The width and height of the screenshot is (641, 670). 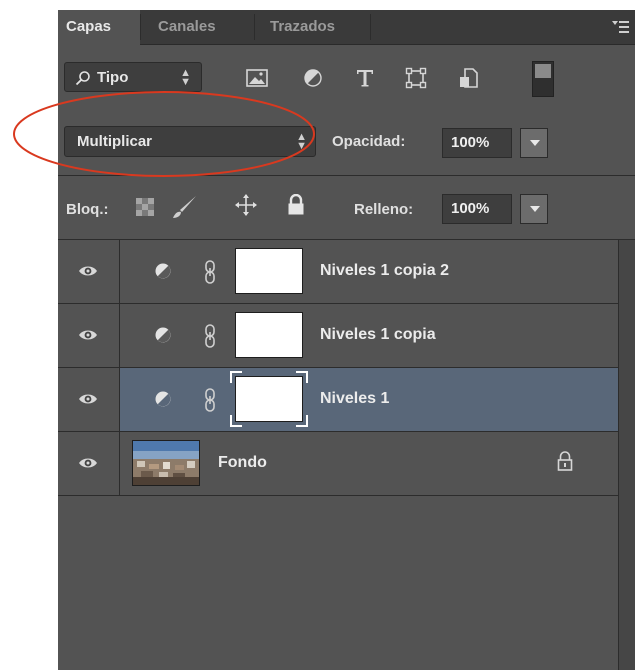 I want to click on panel-menu-icon, so click(x=620, y=27).